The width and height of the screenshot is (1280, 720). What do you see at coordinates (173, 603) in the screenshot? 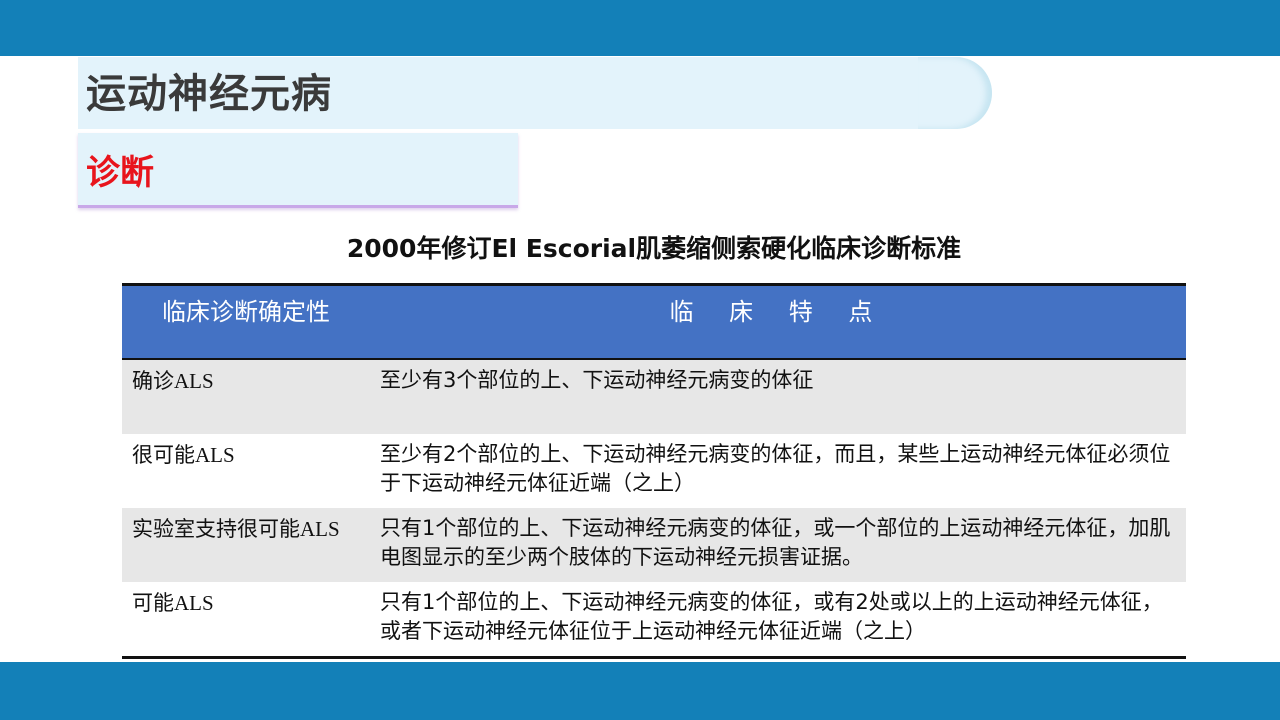
I see `row-certainty: 可能ALS` at bounding box center [173, 603].